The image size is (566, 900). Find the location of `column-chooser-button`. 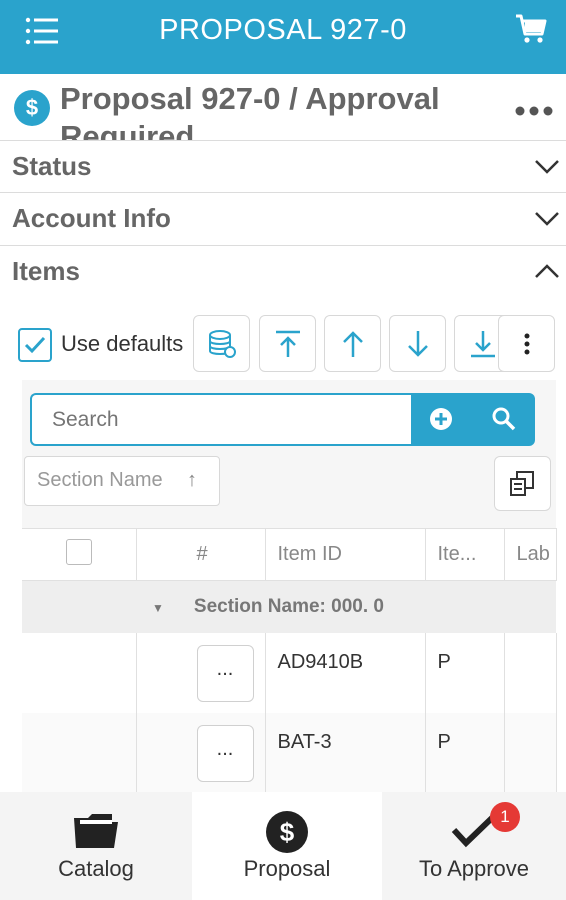

column-chooser-button is located at coordinates (522, 483).